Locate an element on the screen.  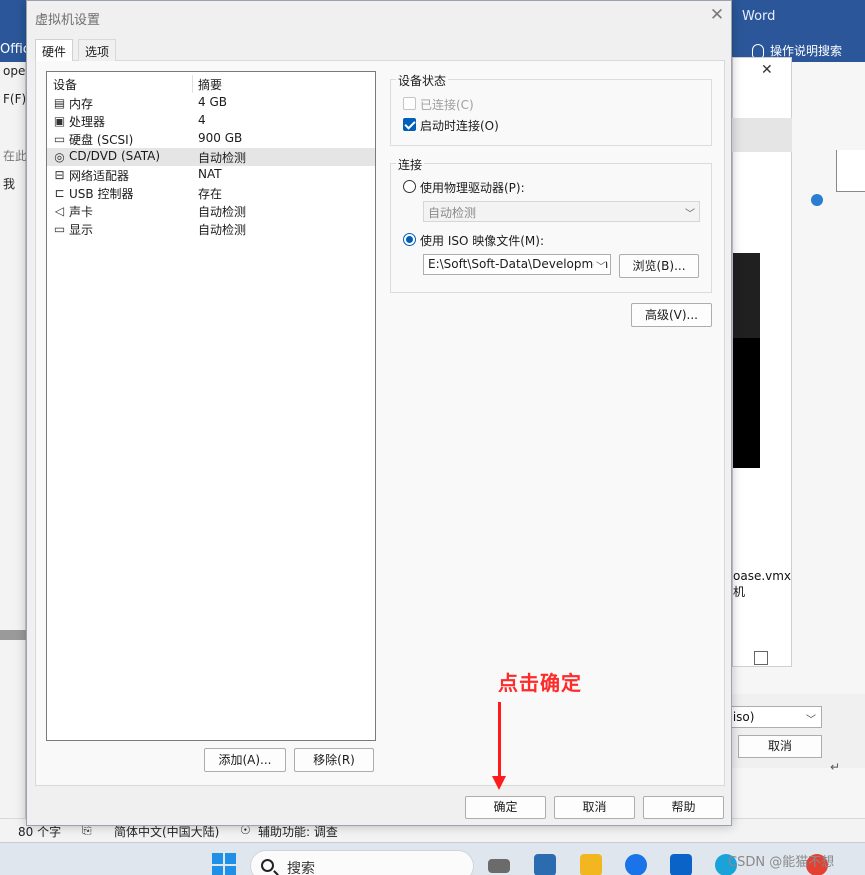
physical-drive-radio is located at coordinates (409, 186).